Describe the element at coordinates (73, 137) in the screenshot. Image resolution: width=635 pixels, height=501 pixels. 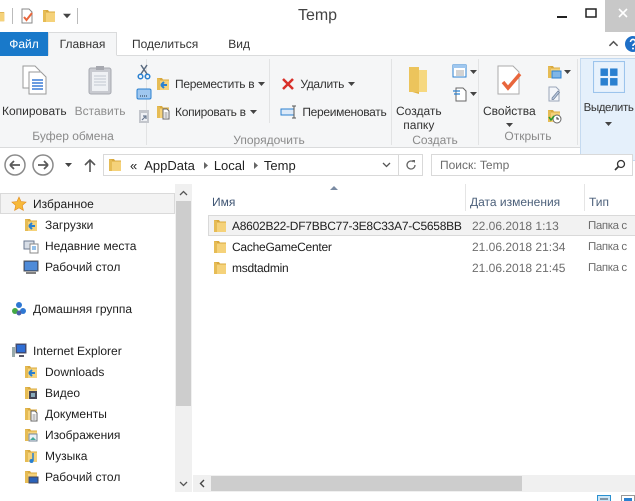
I see `group-label: Буфер обмена` at that location.